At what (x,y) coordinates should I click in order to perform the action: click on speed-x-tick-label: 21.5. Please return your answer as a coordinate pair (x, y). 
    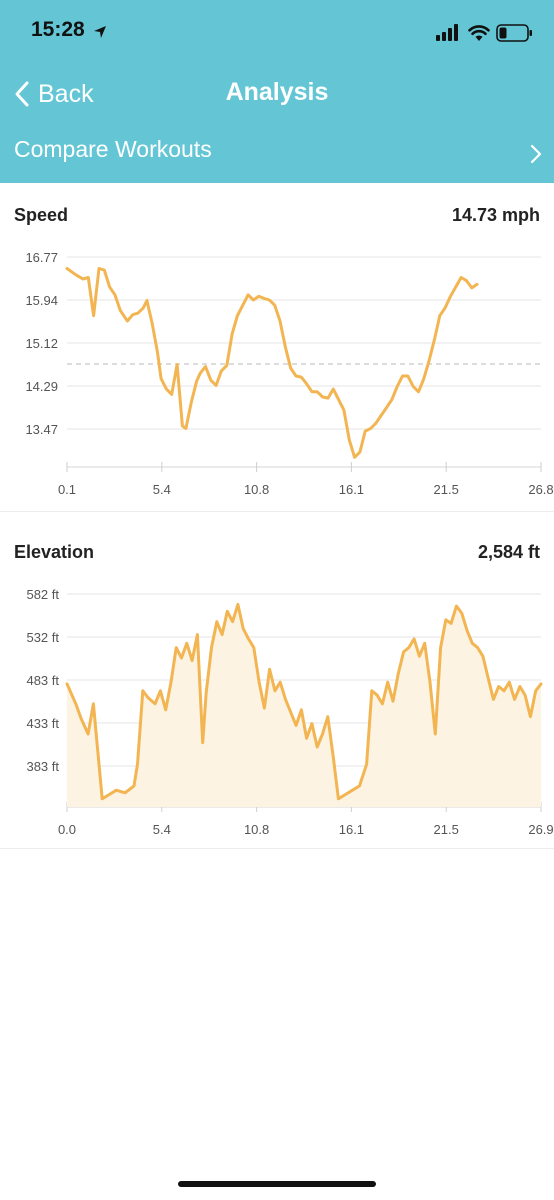
    Looking at the image, I should click on (446, 489).